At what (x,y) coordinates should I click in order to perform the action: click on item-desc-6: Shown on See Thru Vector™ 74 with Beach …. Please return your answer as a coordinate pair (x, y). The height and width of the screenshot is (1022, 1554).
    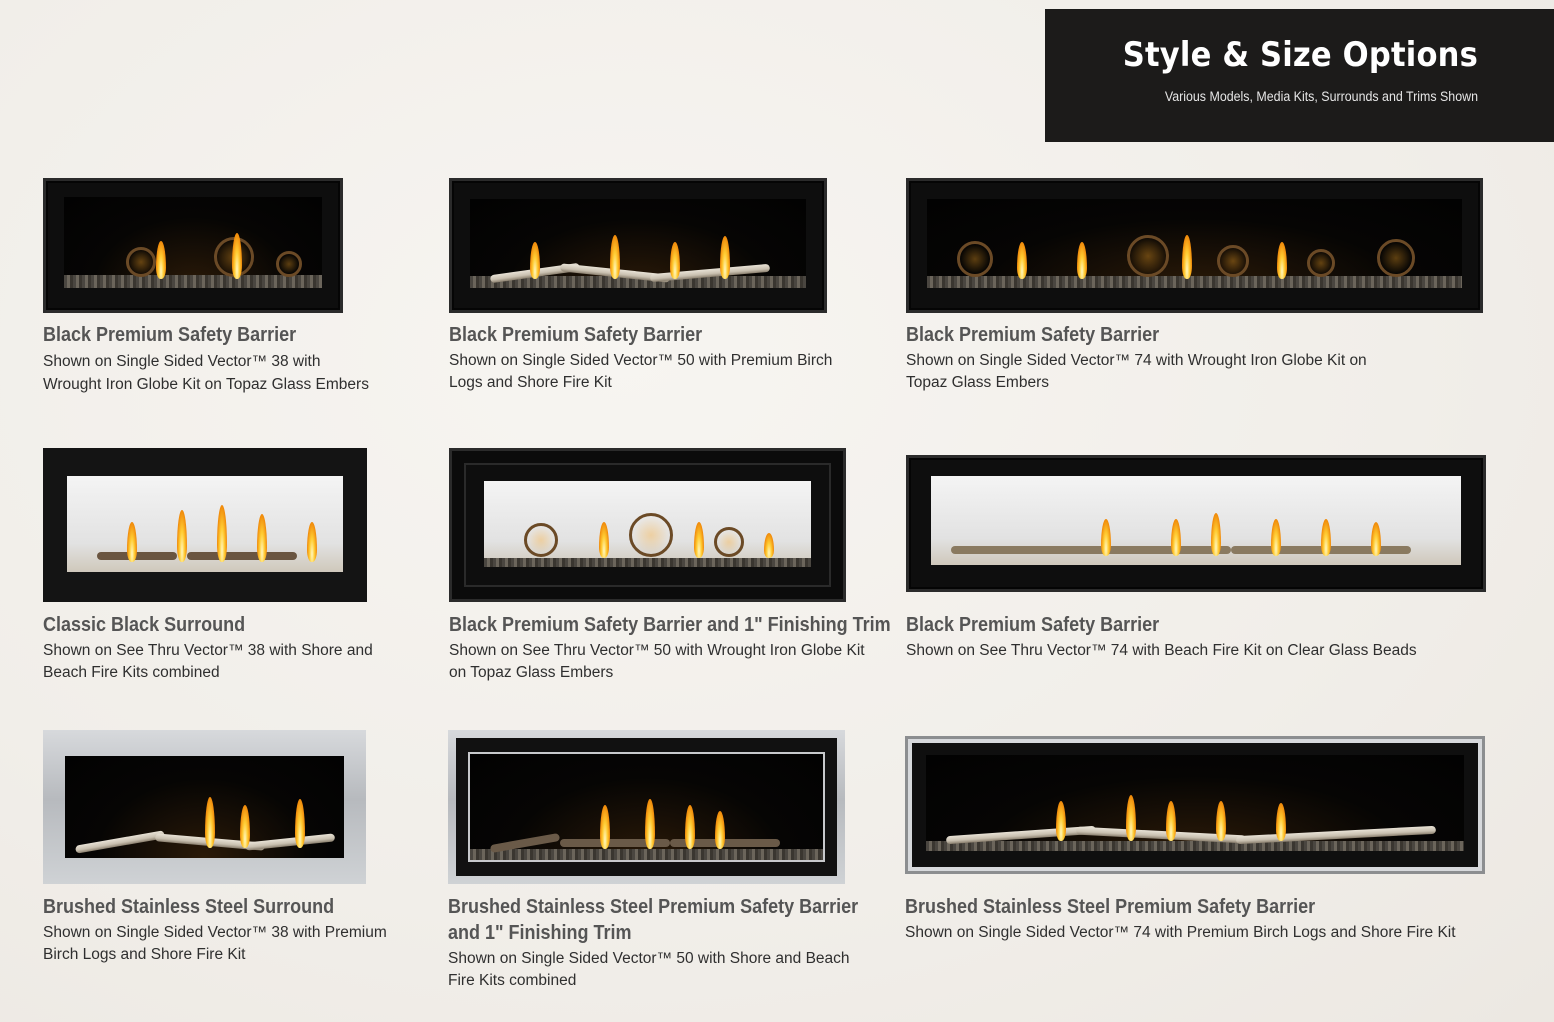
    Looking at the image, I should click on (1161, 651).